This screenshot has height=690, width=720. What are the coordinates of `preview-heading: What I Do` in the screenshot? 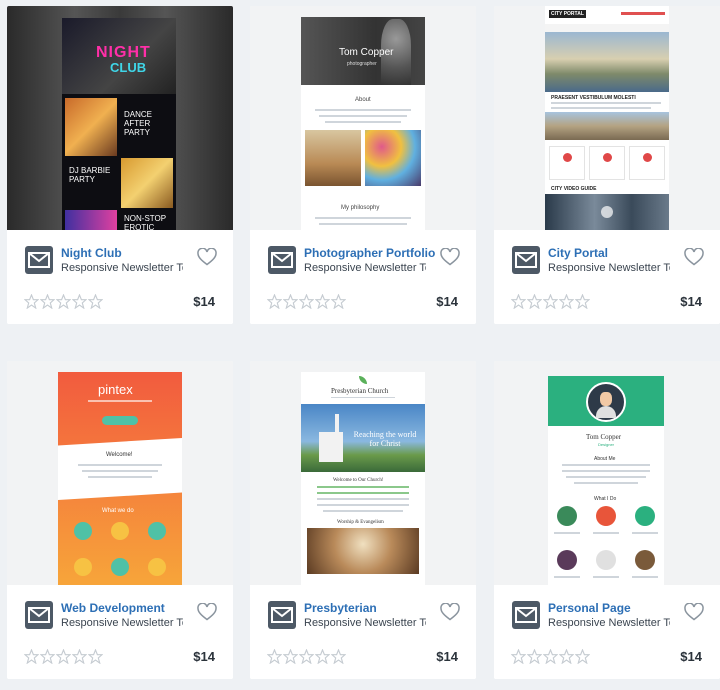 It's located at (605, 499).